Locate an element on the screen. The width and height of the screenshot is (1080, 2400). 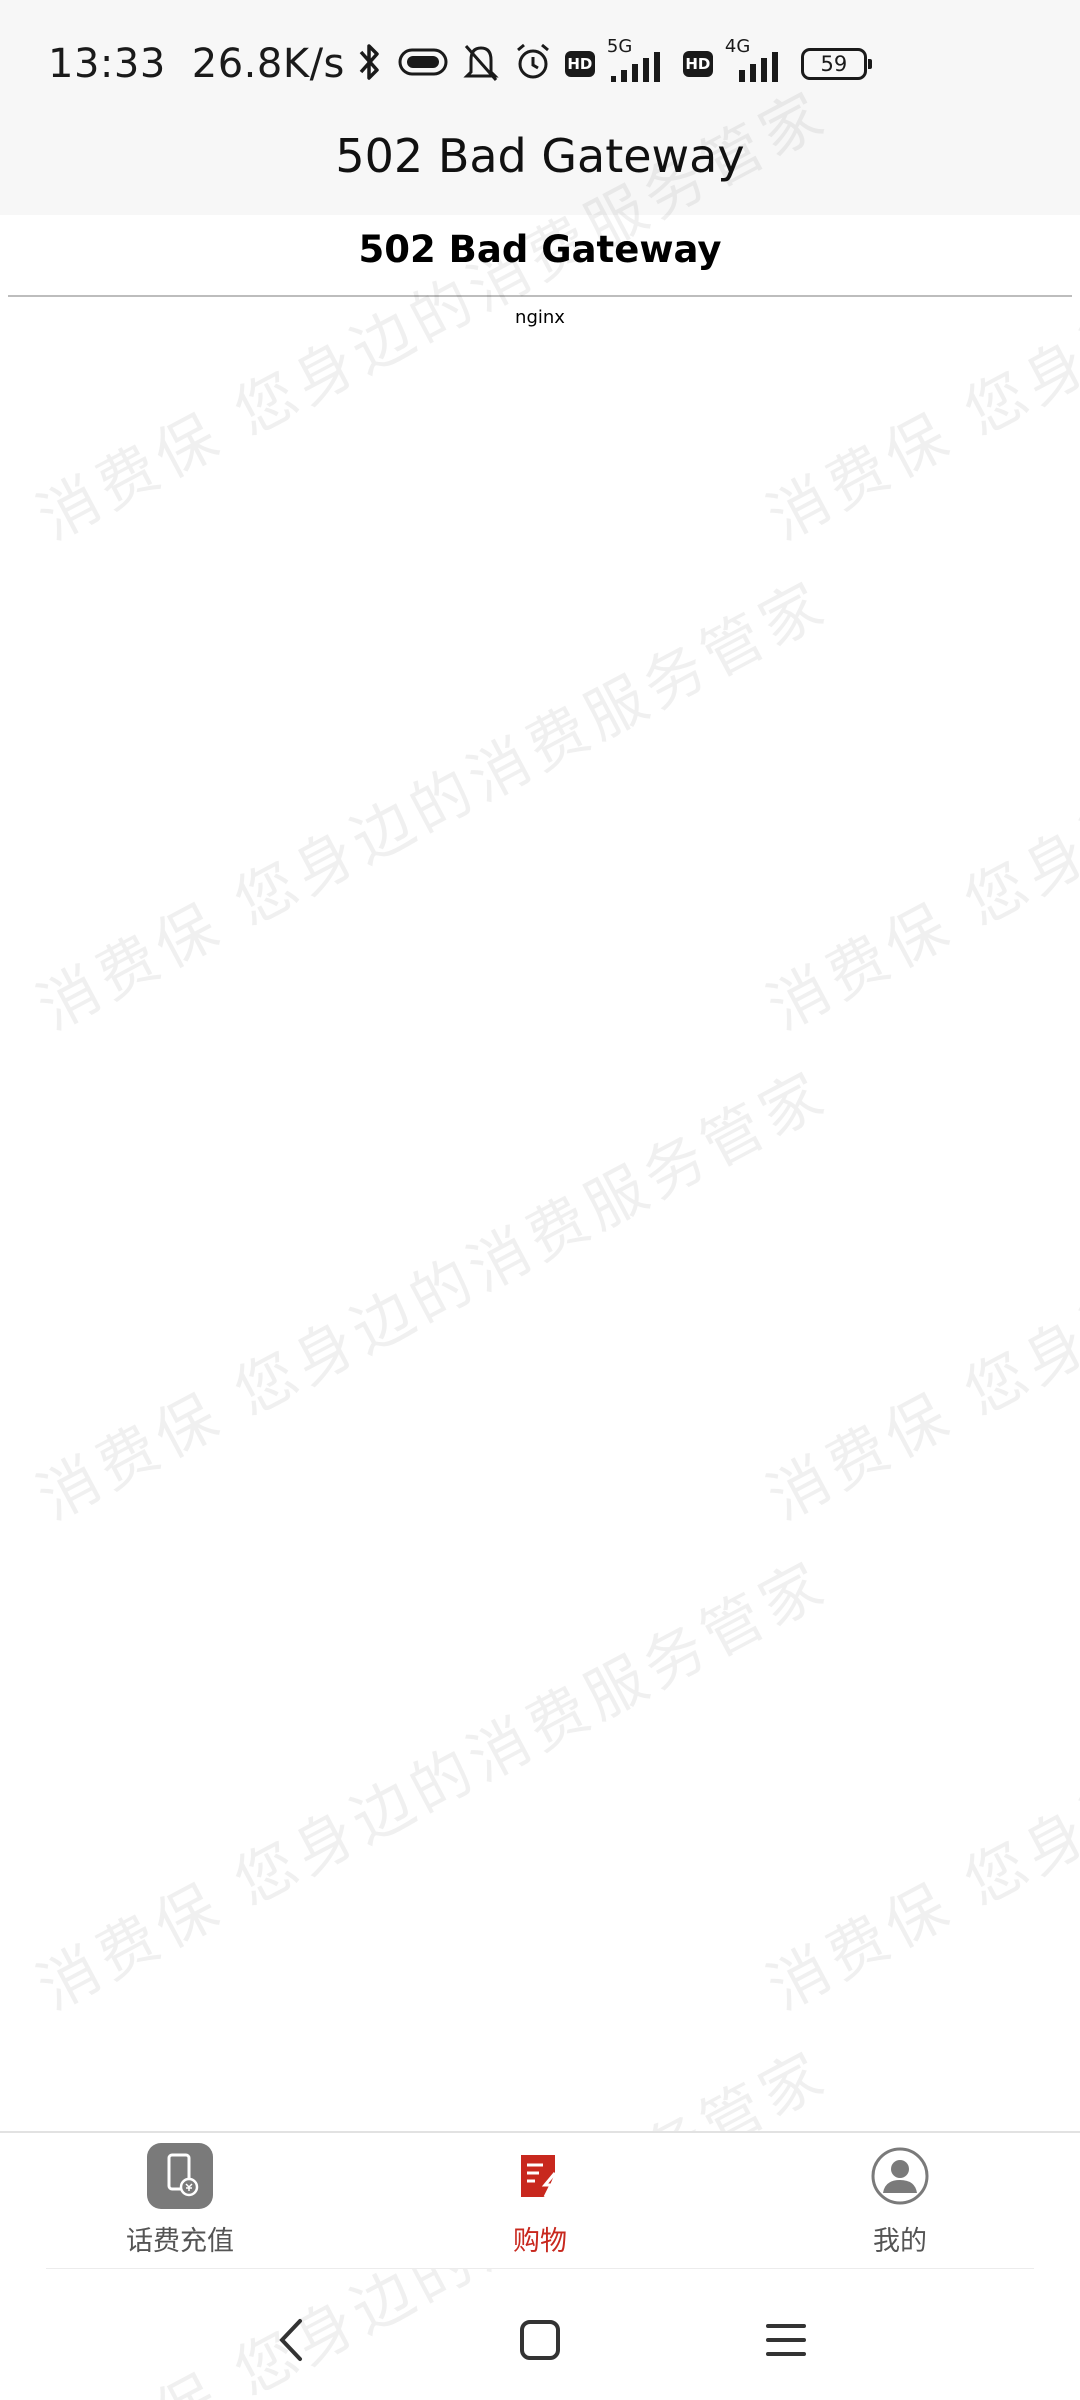
bluetooth-icon is located at coordinates (369, 64).